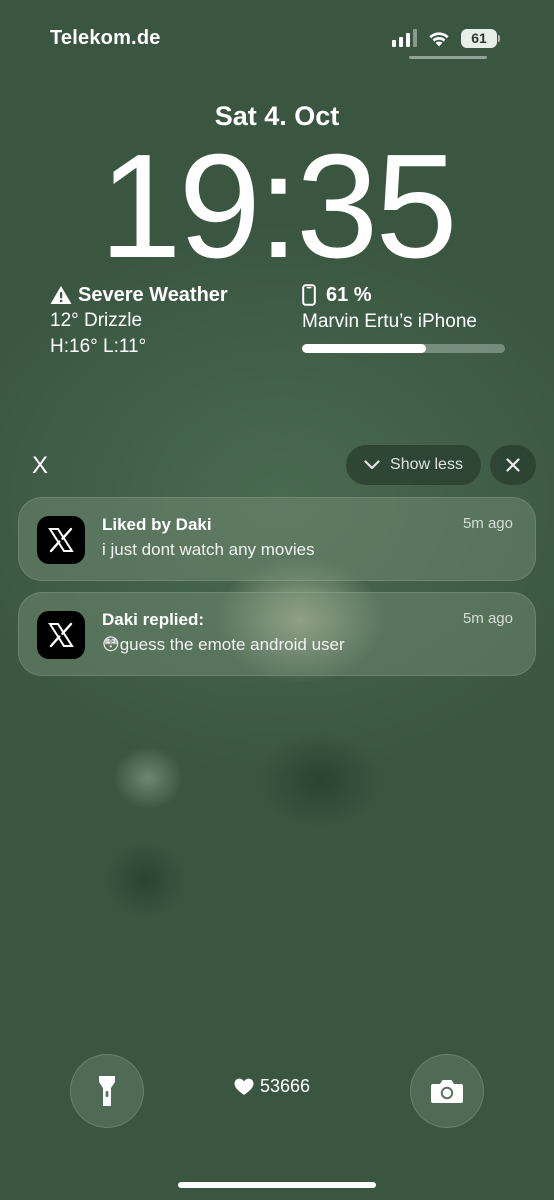  What do you see at coordinates (98, 346) in the screenshot?
I see `weather-high-low: H:16° L:11°` at bounding box center [98, 346].